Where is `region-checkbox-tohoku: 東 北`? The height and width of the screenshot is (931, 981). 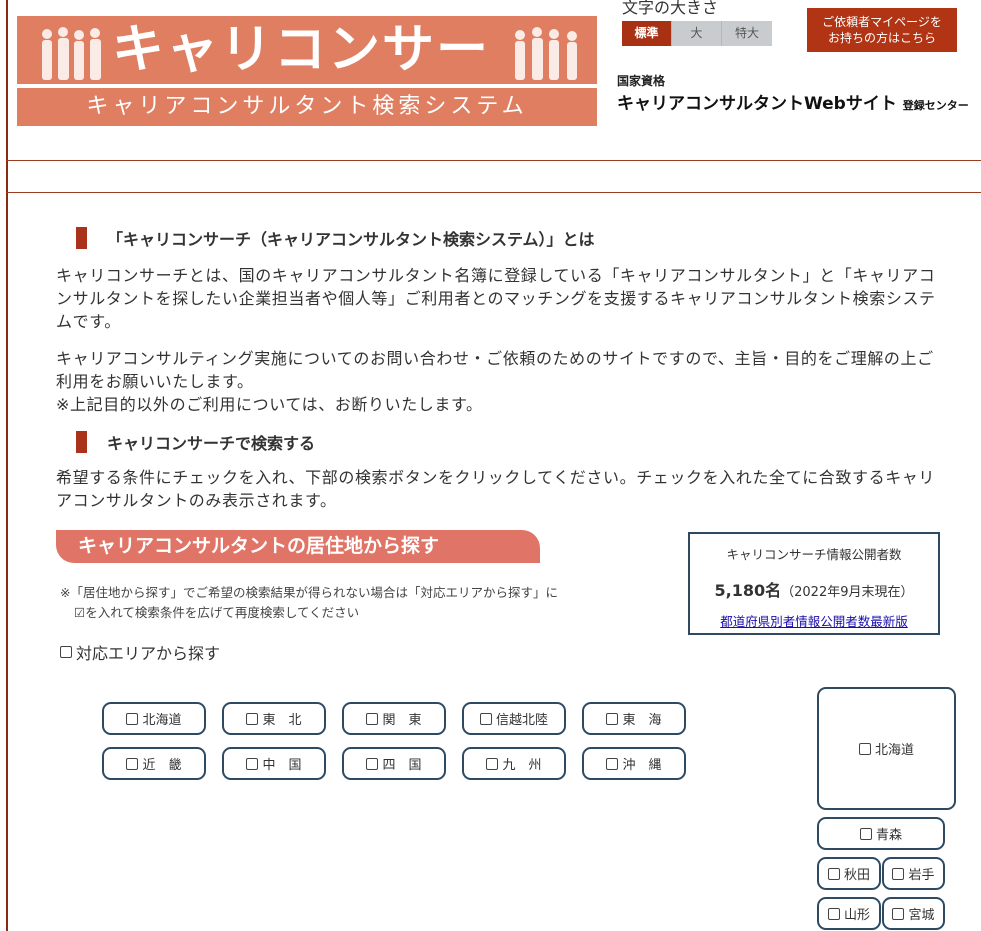 region-checkbox-tohoku: 東 北 is located at coordinates (274, 718).